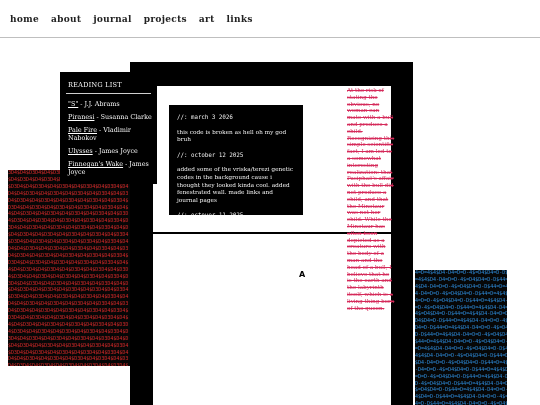 This screenshot has width=540, height=405. Describe the element at coordinates (95, 85) in the screenshot. I see `reading-list-title: READING LIST` at that location.